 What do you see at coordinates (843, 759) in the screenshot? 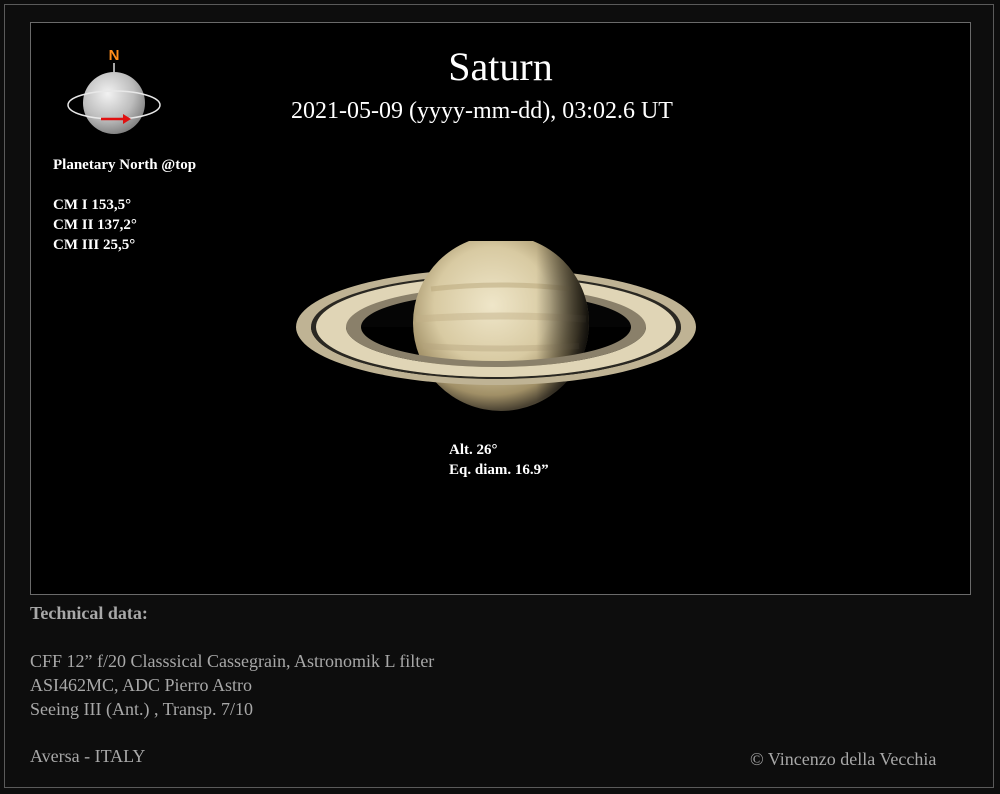
I see `credit-label: © Vincenzo della Vecchia` at bounding box center [843, 759].